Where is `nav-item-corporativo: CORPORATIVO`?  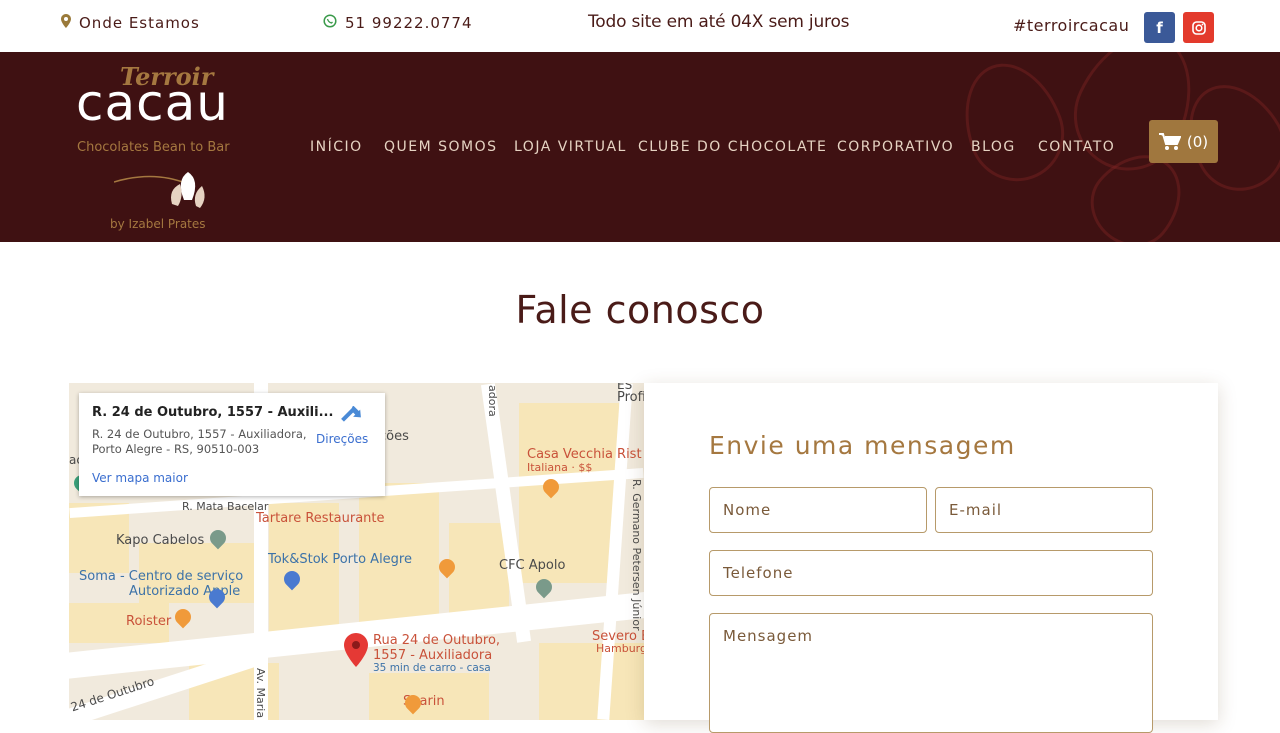
nav-item-corporativo: CORPORATIVO is located at coordinates (895, 147).